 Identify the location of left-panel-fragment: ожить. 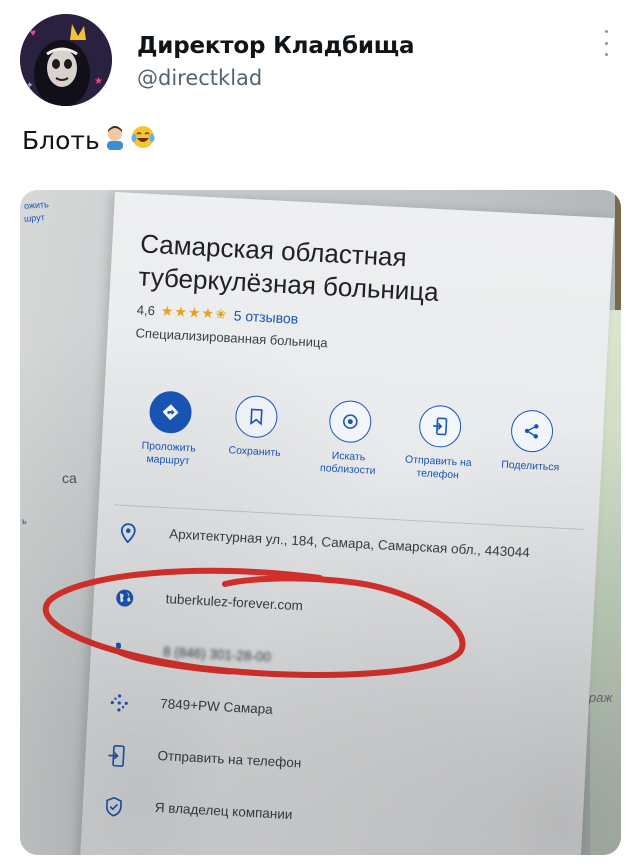
(36, 205).